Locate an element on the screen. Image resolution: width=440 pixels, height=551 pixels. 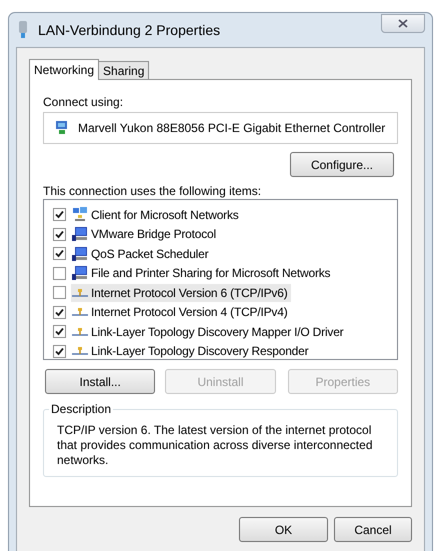
close-icon is located at coordinates (403, 23).